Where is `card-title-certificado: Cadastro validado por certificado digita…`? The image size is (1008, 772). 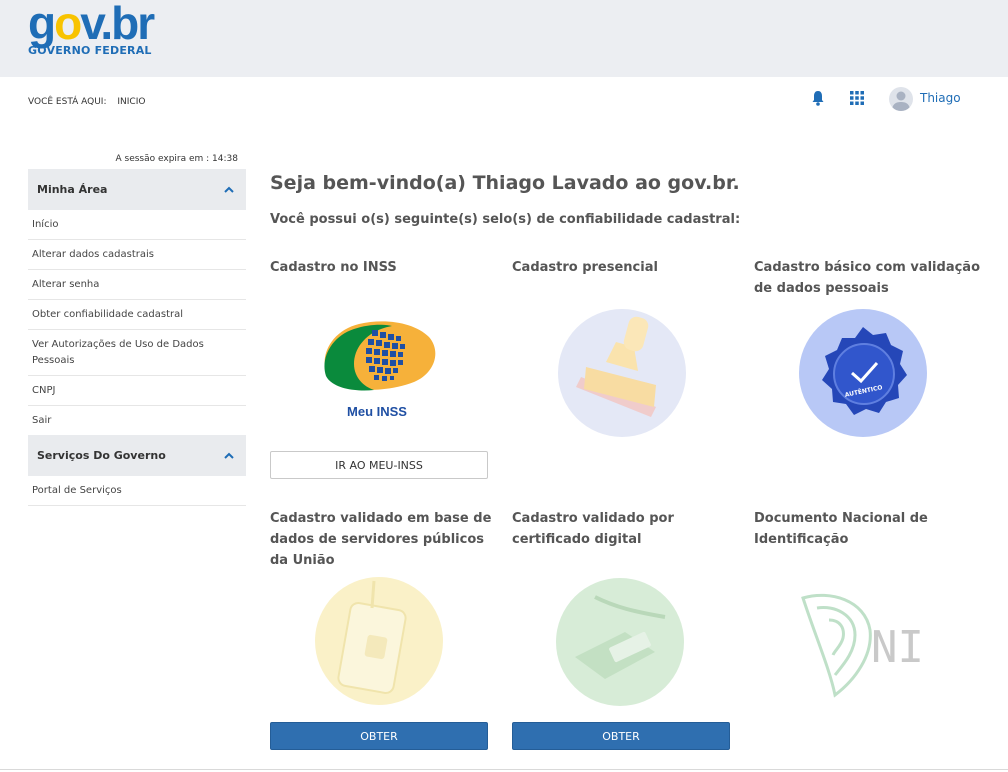
card-title-certificado: Cadastro validado por certificado digita… is located at coordinates (593, 529).